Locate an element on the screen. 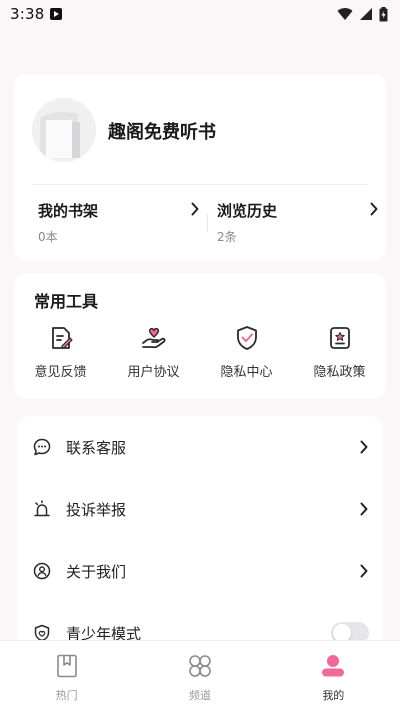 This screenshot has height=711, width=400. privacy-center-icon is located at coordinates (246, 338).